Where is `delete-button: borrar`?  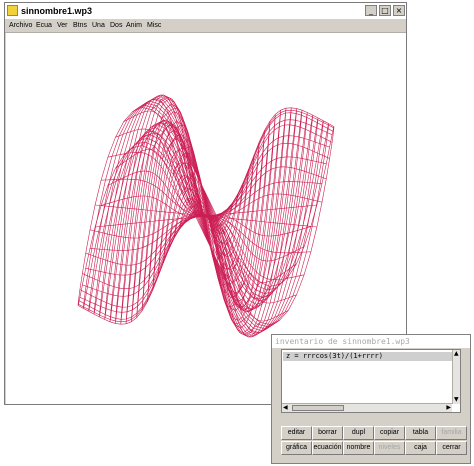
delete-button: borrar is located at coordinates (327, 433).